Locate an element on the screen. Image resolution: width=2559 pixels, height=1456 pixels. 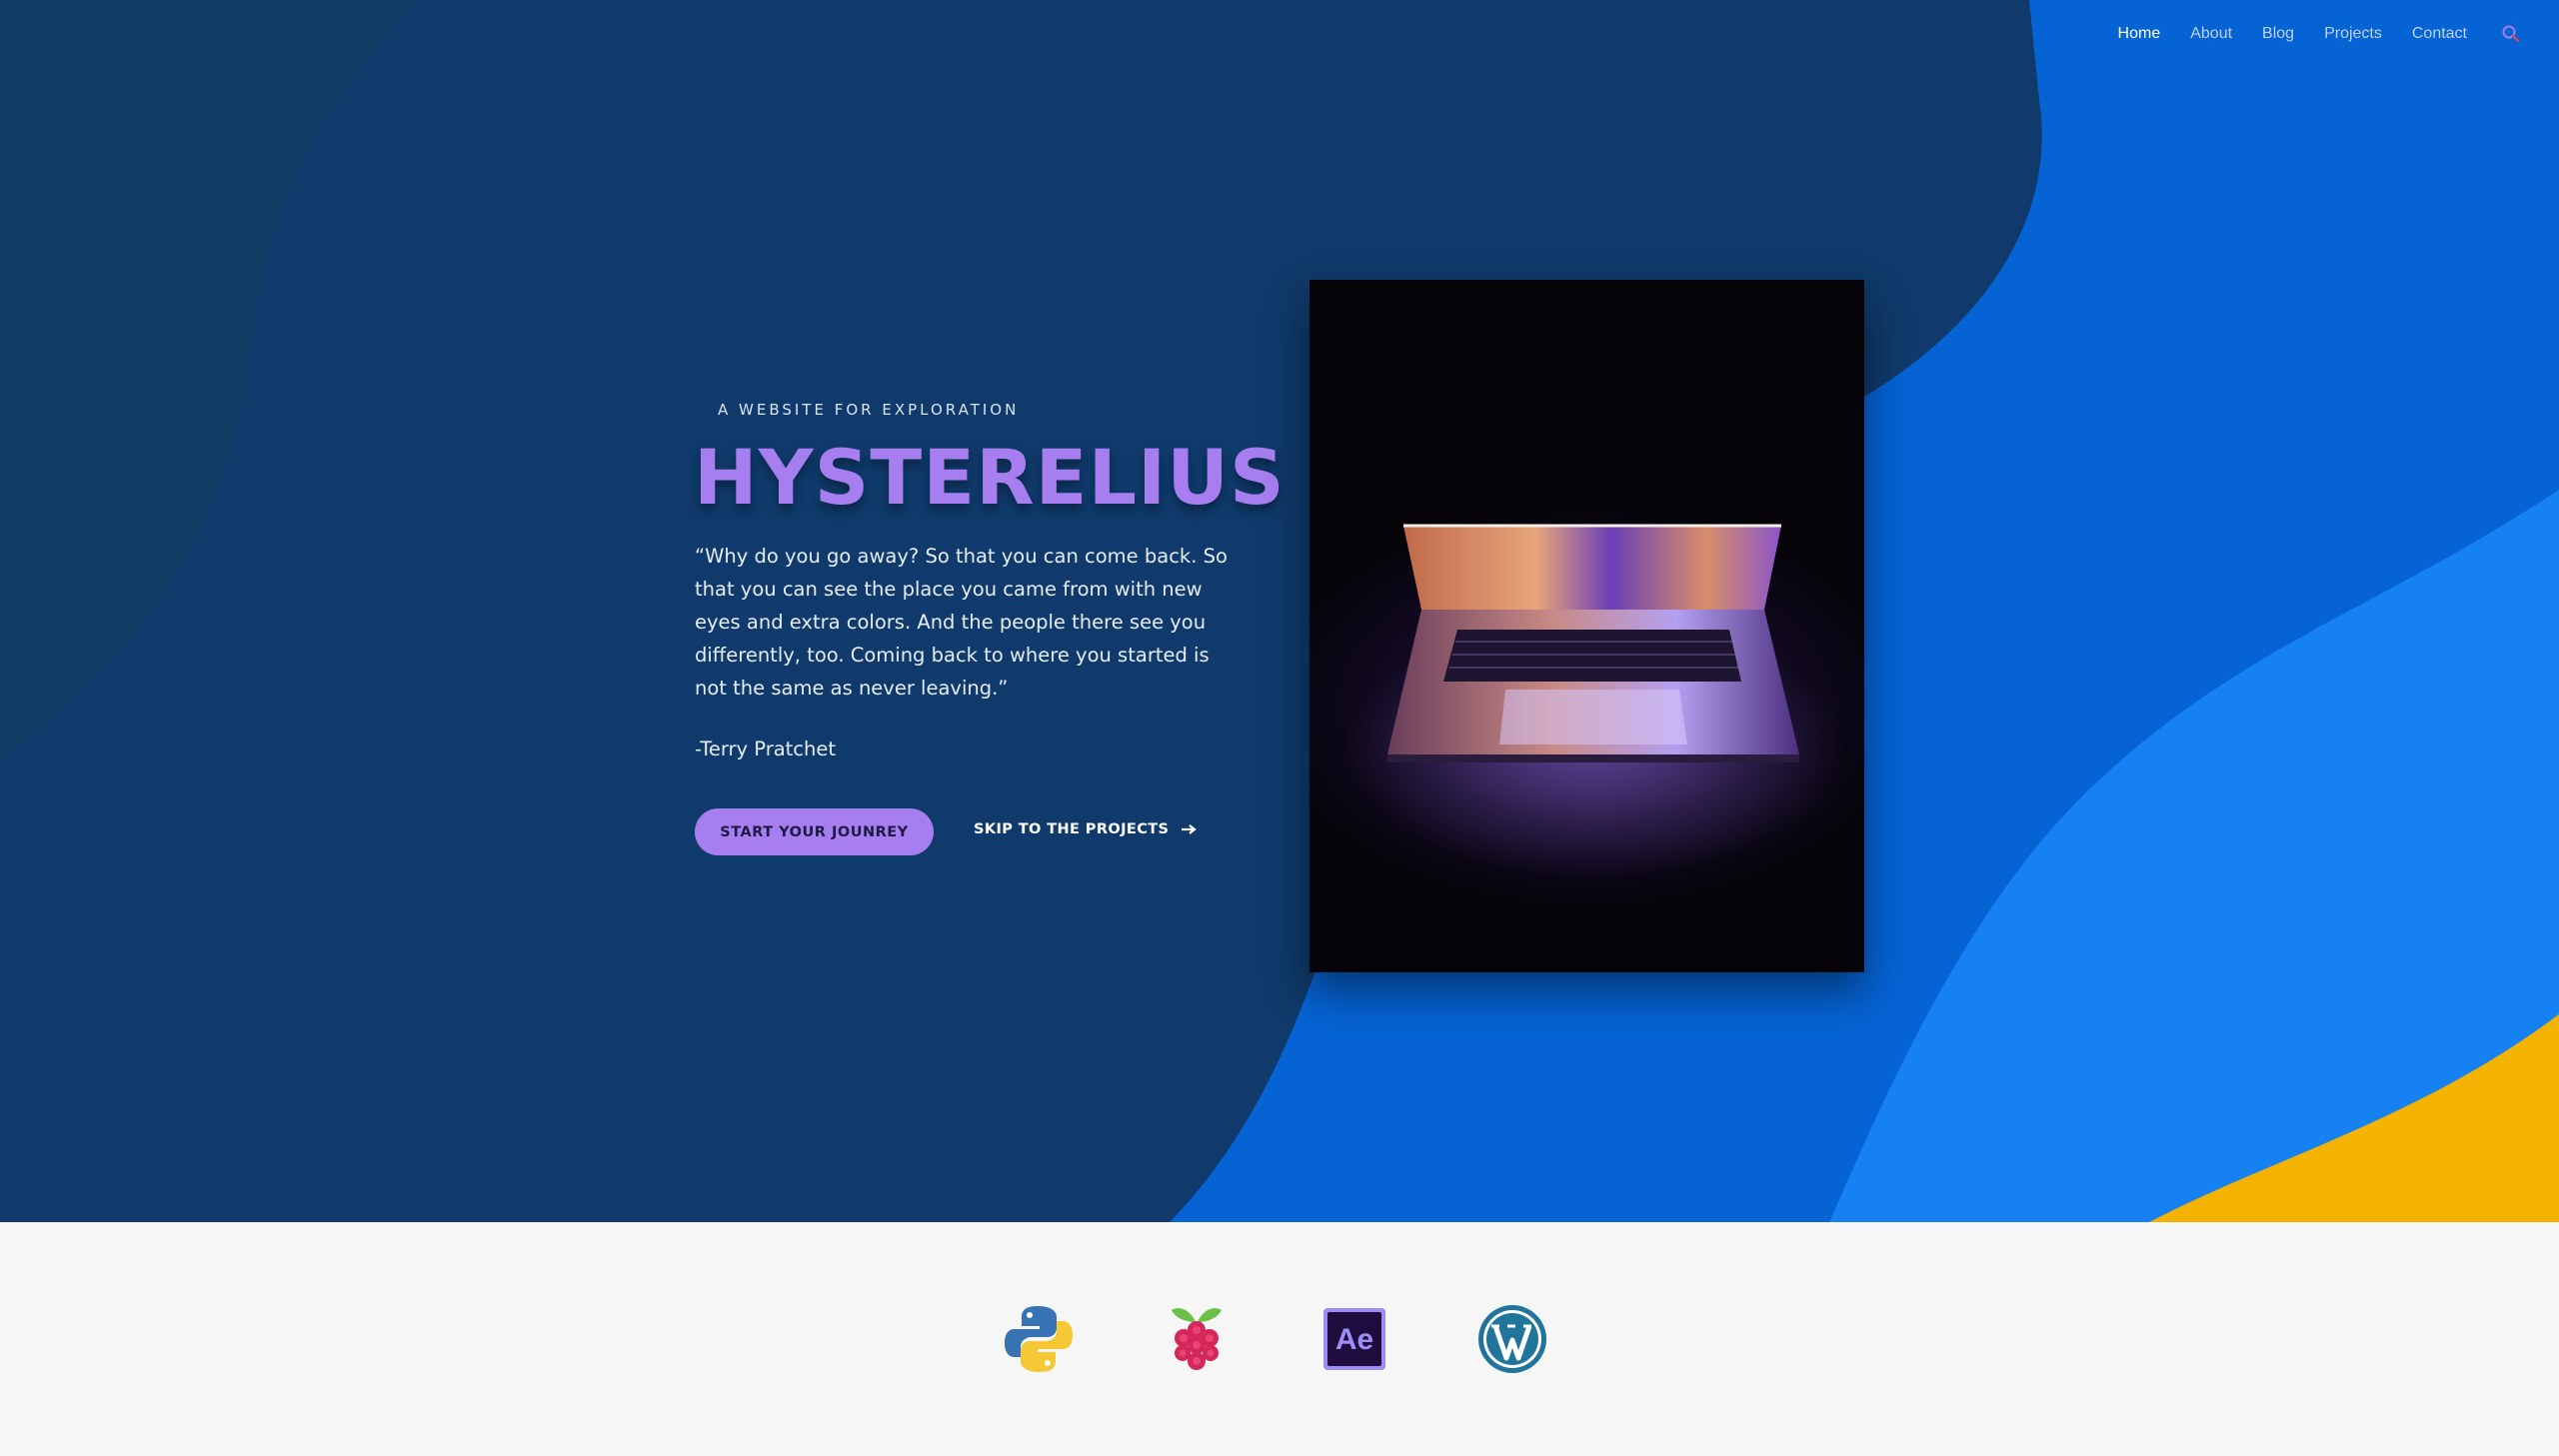
hero-title: HYSTERELIUS is located at coordinates (989, 477).